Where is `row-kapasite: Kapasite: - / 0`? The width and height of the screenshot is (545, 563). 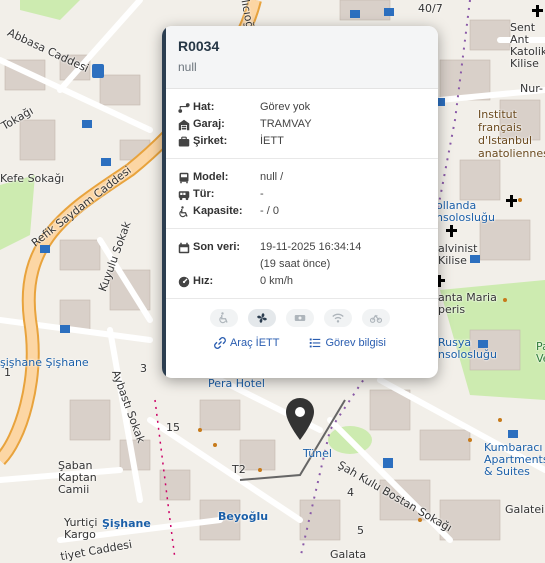 row-kapasite: Kapasite: - / 0 is located at coordinates (300, 211).